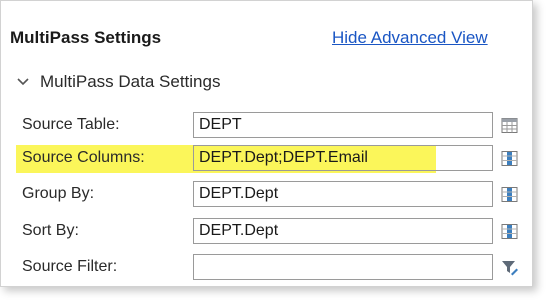  Describe the element at coordinates (23, 82) in the screenshot. I see `chevron-down-icon` at that location.